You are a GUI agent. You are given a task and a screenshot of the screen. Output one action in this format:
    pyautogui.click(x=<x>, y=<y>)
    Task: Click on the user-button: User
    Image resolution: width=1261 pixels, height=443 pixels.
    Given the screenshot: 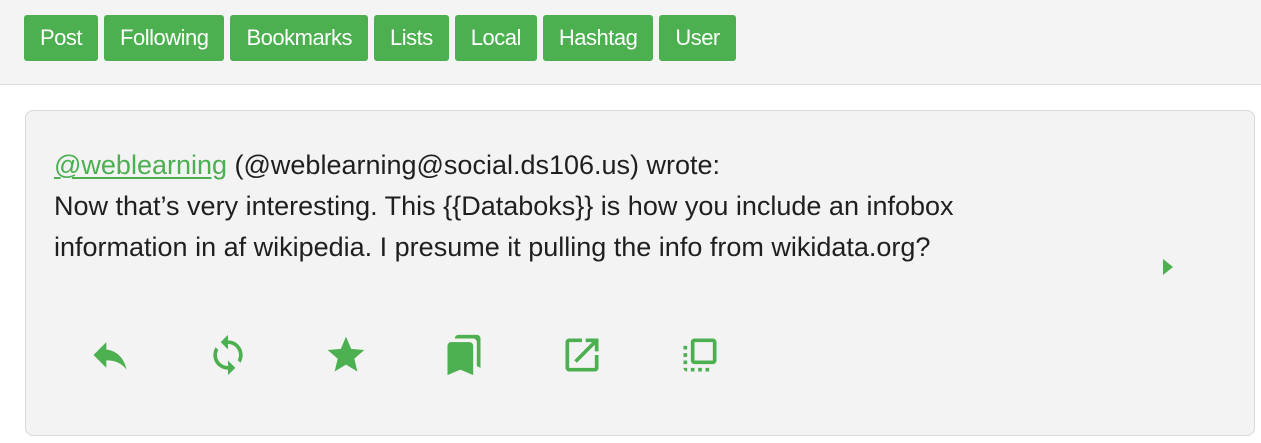 What is the action you would take?
    pyautogui.click(x=697, y=38)
    